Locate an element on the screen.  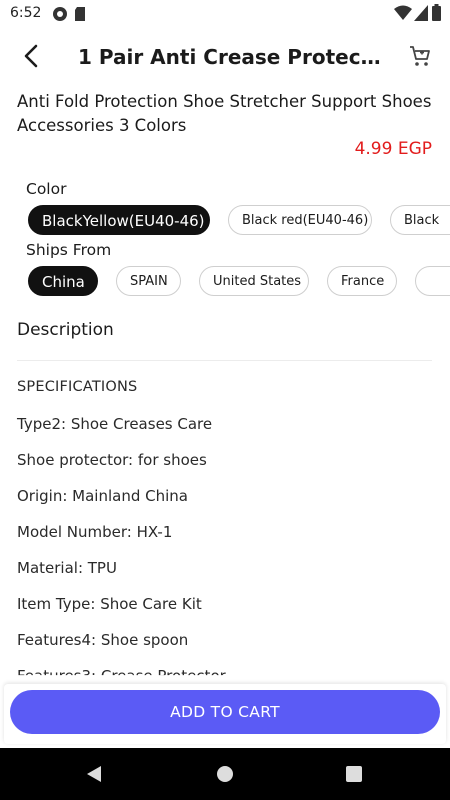
divider is located at coordinates (224, 360).